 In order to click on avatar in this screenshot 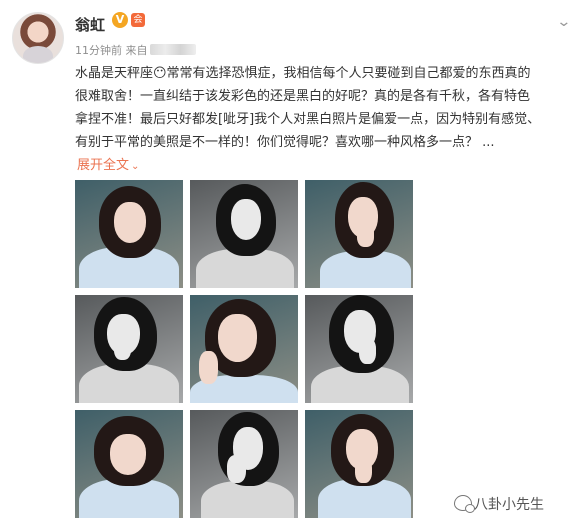, I will do `click(38, 38)`.